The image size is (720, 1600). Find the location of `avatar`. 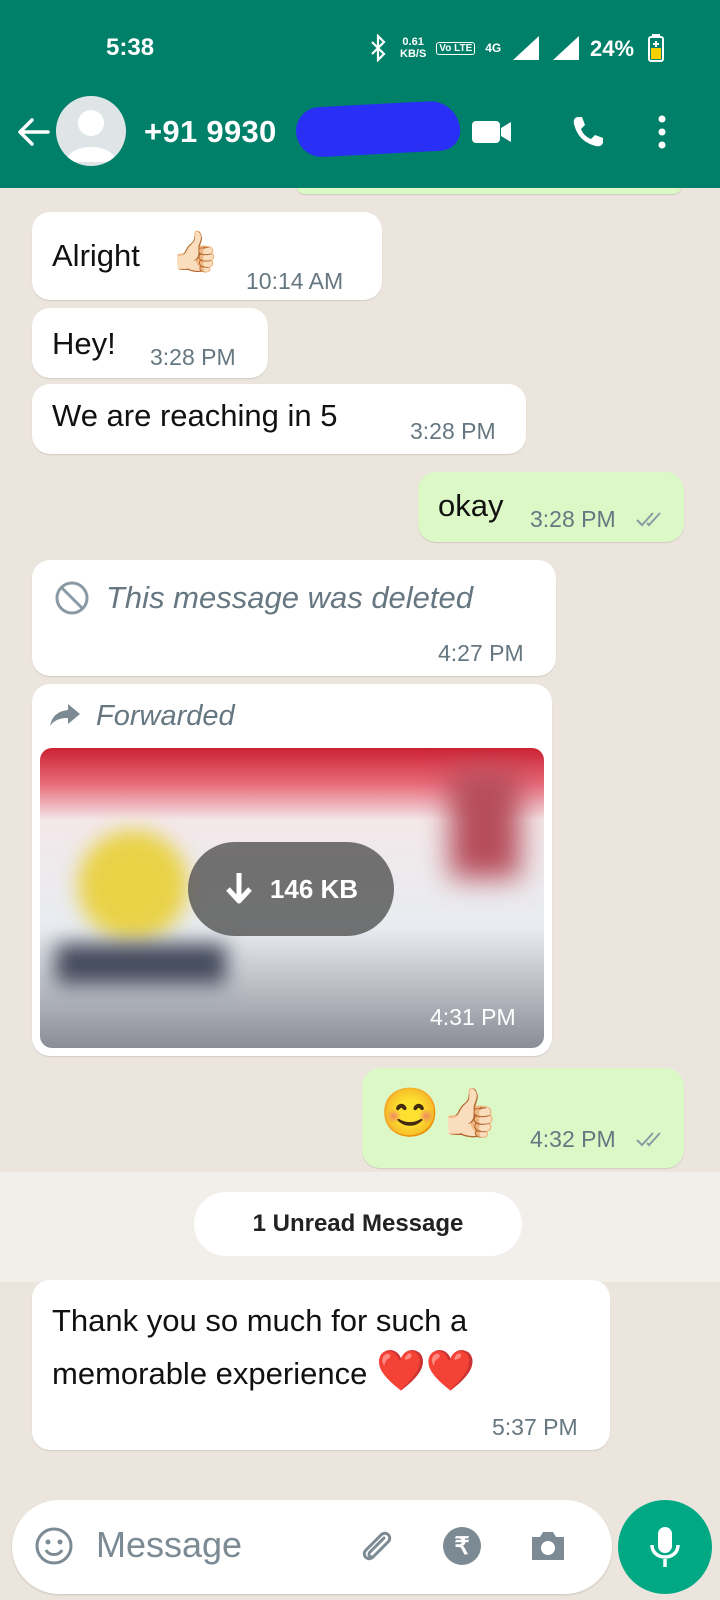

avatar is located at coordinates (91, 131).